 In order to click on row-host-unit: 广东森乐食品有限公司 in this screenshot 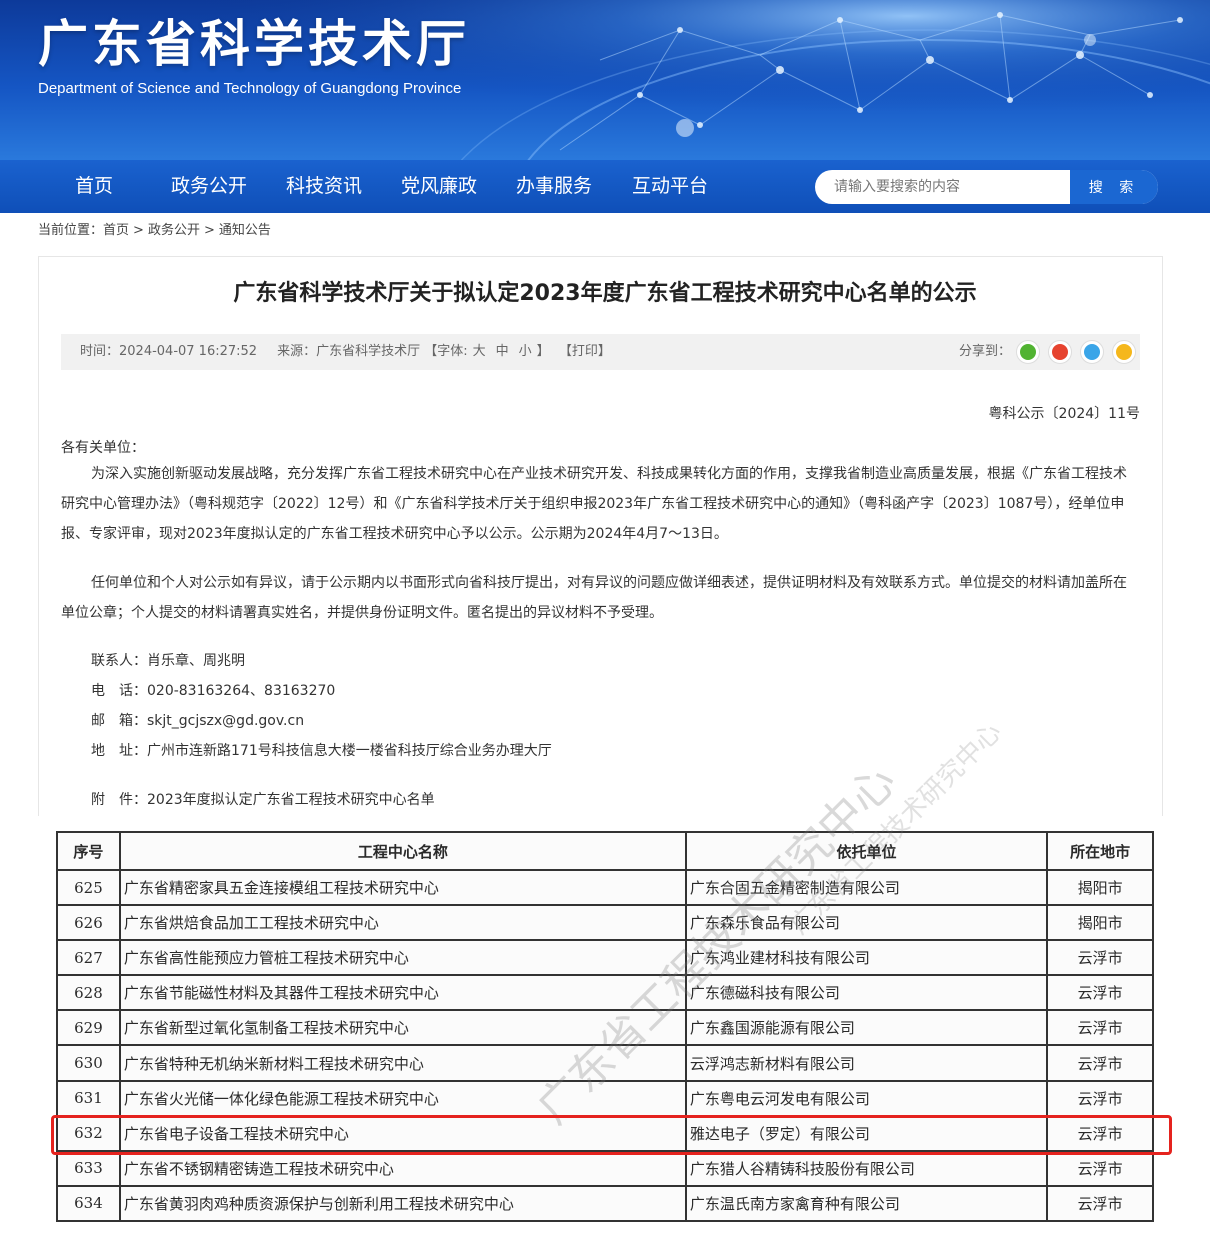, I will do `click(866, 923)`.